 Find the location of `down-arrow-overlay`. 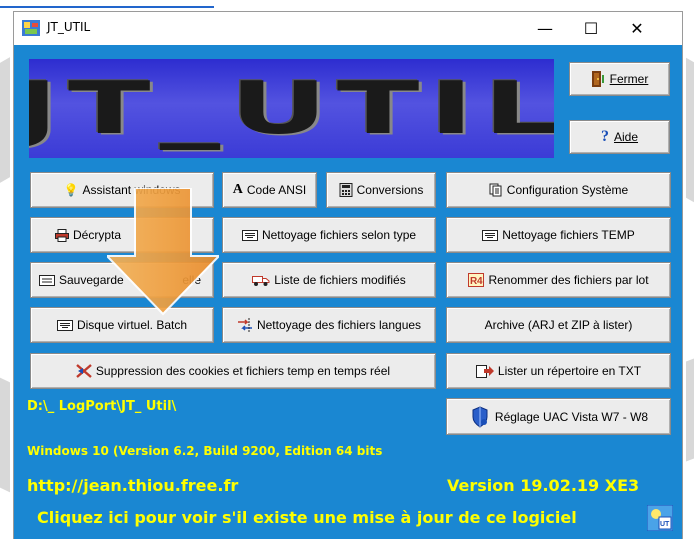

down-arrow-overlay is located at coordinates (163, 252).